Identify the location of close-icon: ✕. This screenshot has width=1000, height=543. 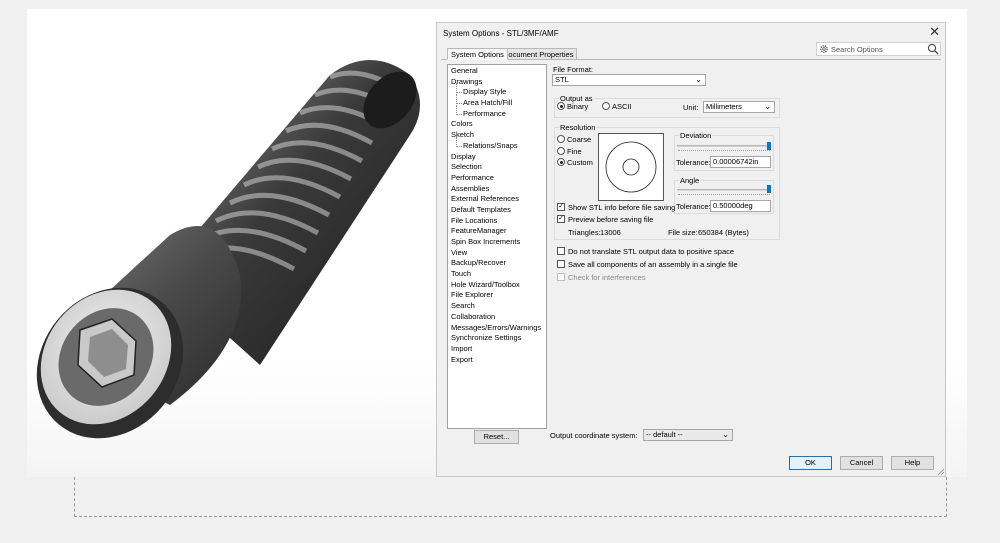
(934, 32).